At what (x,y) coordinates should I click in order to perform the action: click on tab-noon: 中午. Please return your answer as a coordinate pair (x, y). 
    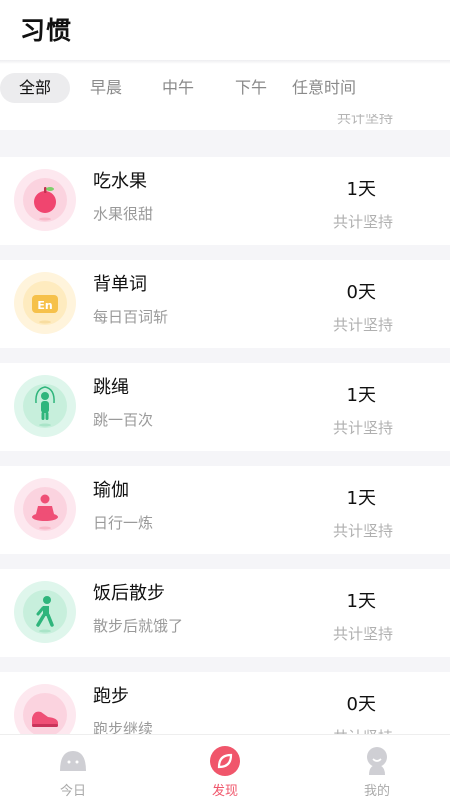
    Looking at the image, I should click on (178, 88).